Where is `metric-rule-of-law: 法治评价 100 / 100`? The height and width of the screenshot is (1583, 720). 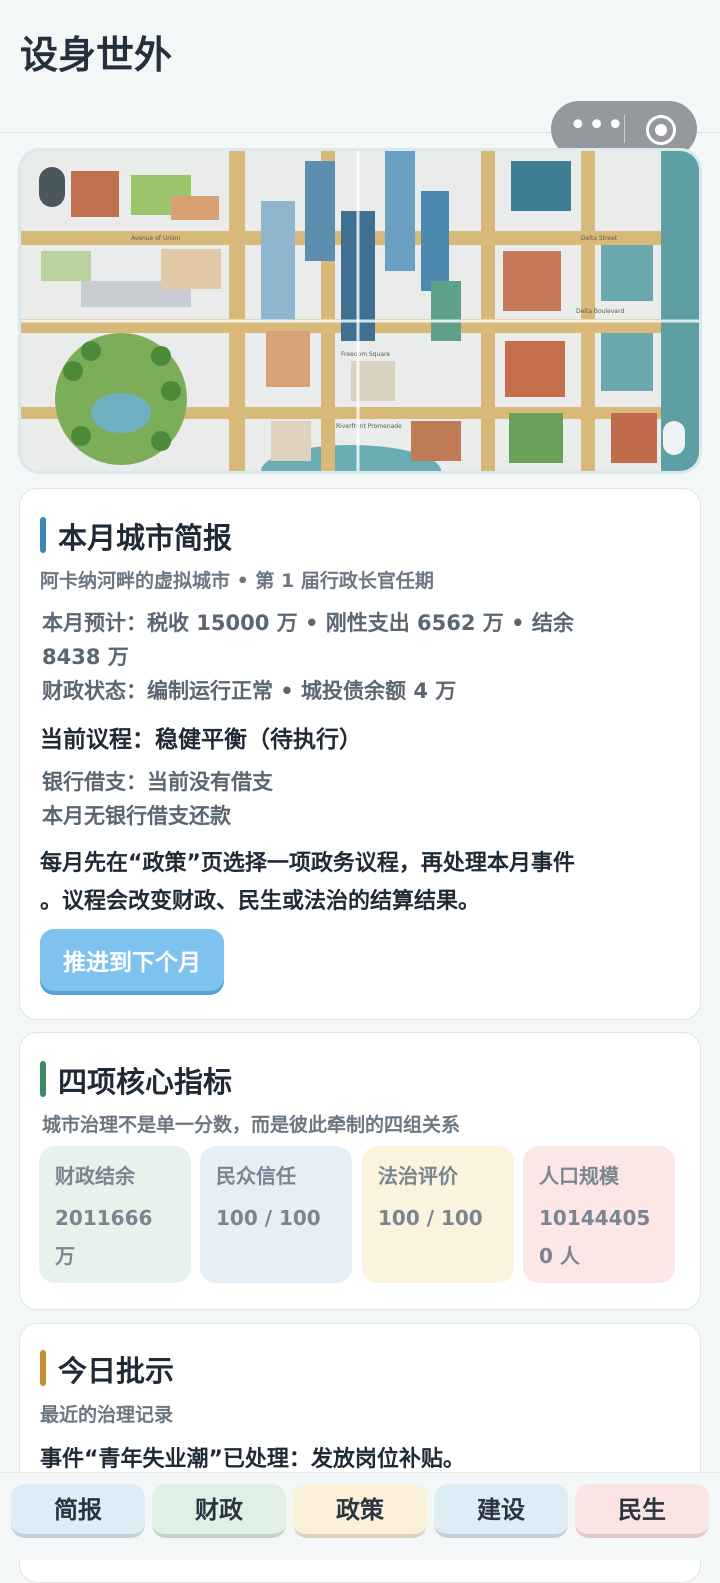 metric-rule-of-law: 法治评价 100 / 100 is located at coordinates (438, 1214).